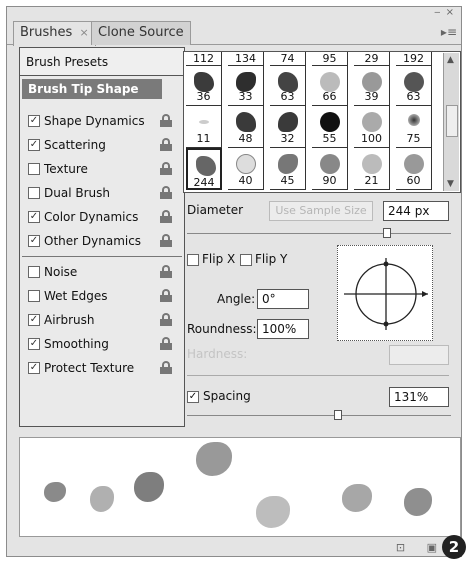 This screenshot has height=563, width=468. What do you see at coordinates (204, 182) in the screenshot?
I see `brush-size: 244` at bounding box center [204, 182].